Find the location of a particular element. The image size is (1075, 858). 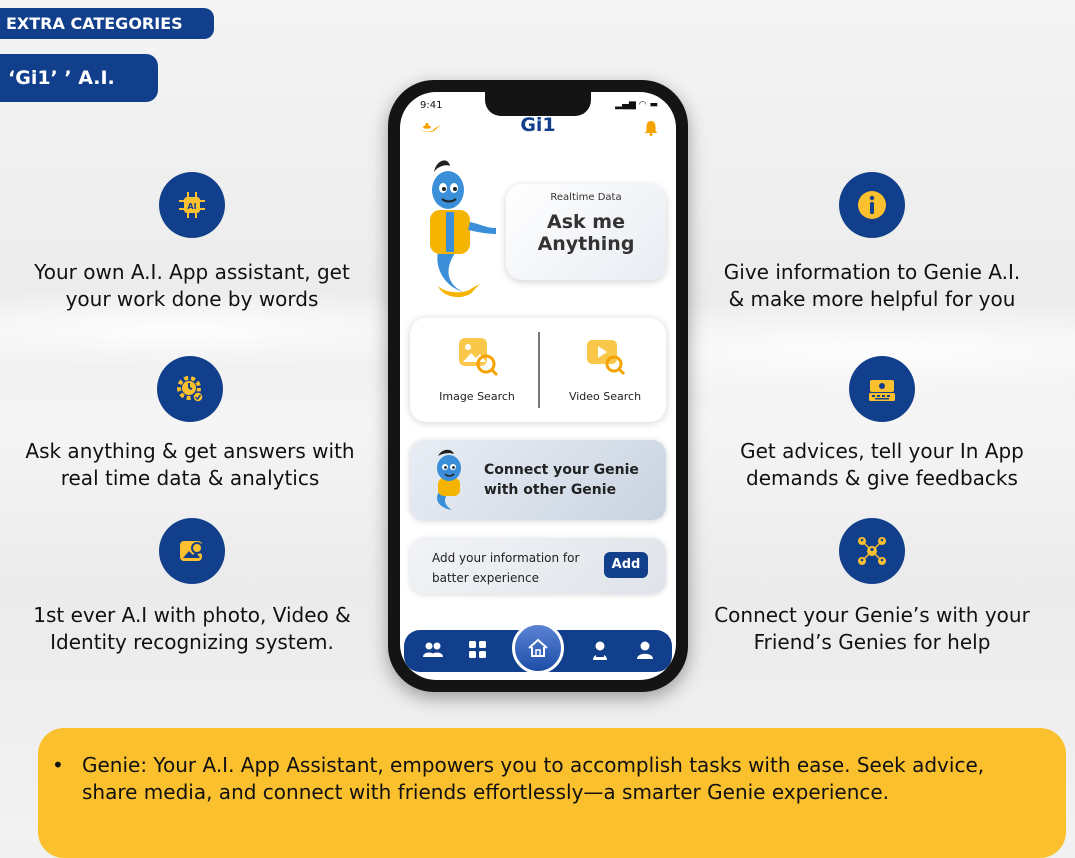

add-line1: Add your information for is located at coordinates (506, 558).